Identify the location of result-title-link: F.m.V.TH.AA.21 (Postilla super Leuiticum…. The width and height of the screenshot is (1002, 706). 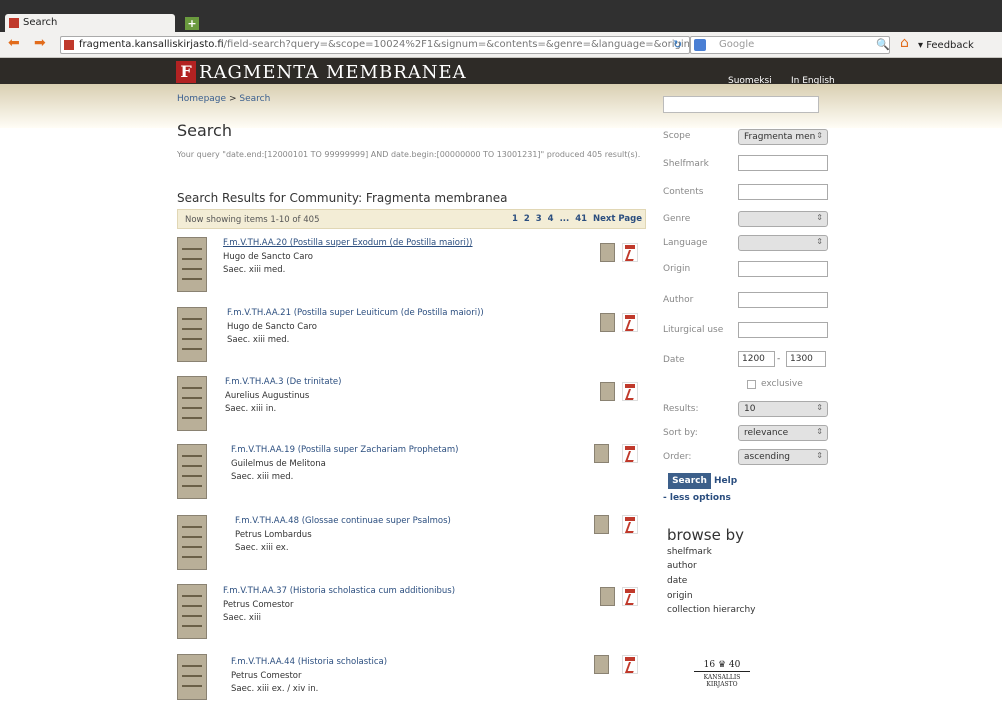
(355, 313).